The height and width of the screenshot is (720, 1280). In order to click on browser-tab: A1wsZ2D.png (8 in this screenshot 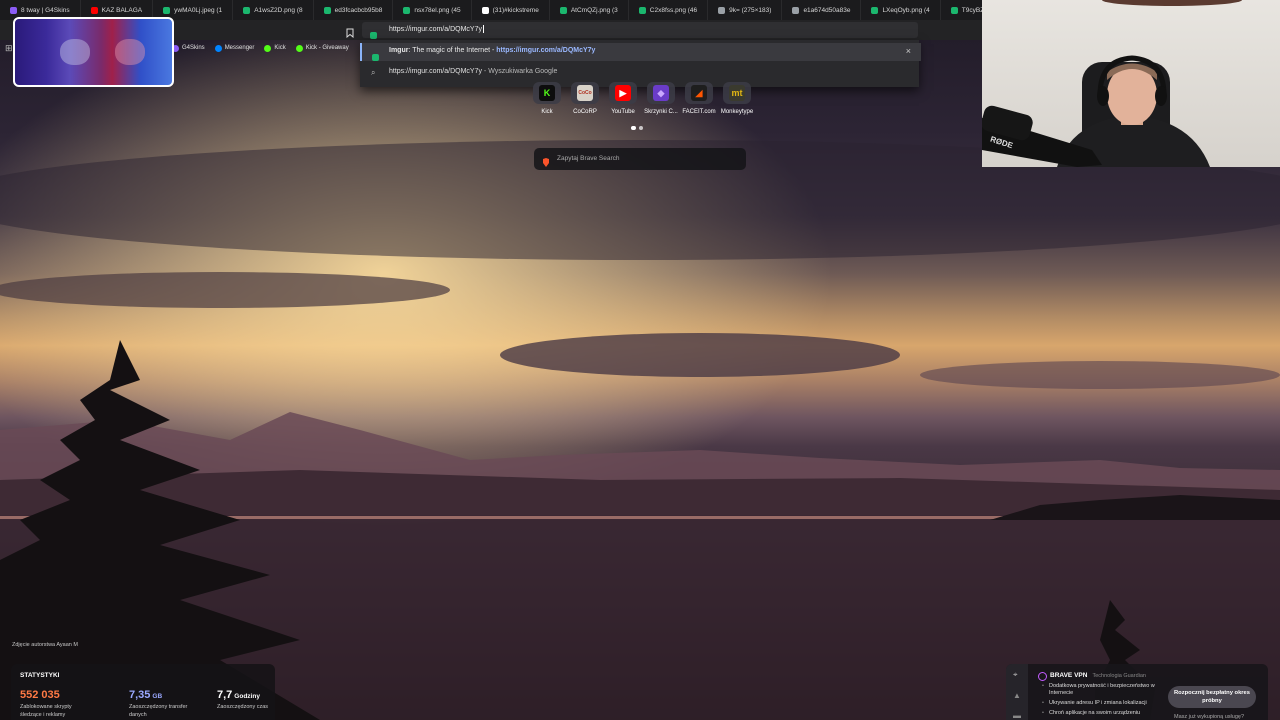, I will do `click(273, 10)`.